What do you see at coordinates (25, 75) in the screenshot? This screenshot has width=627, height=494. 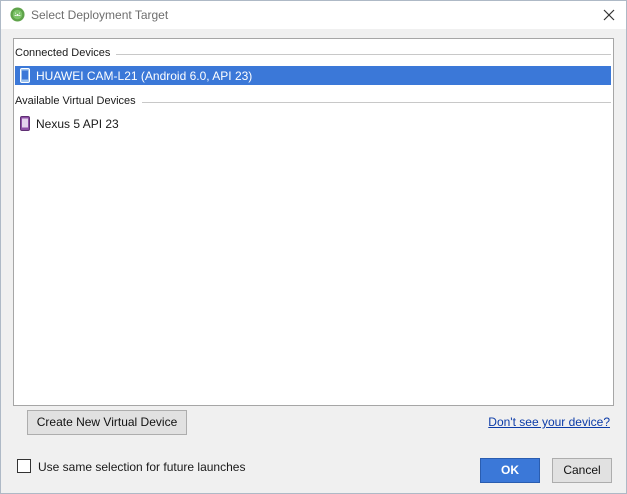 I see `phone-icon` at bounding box center [25, 75].